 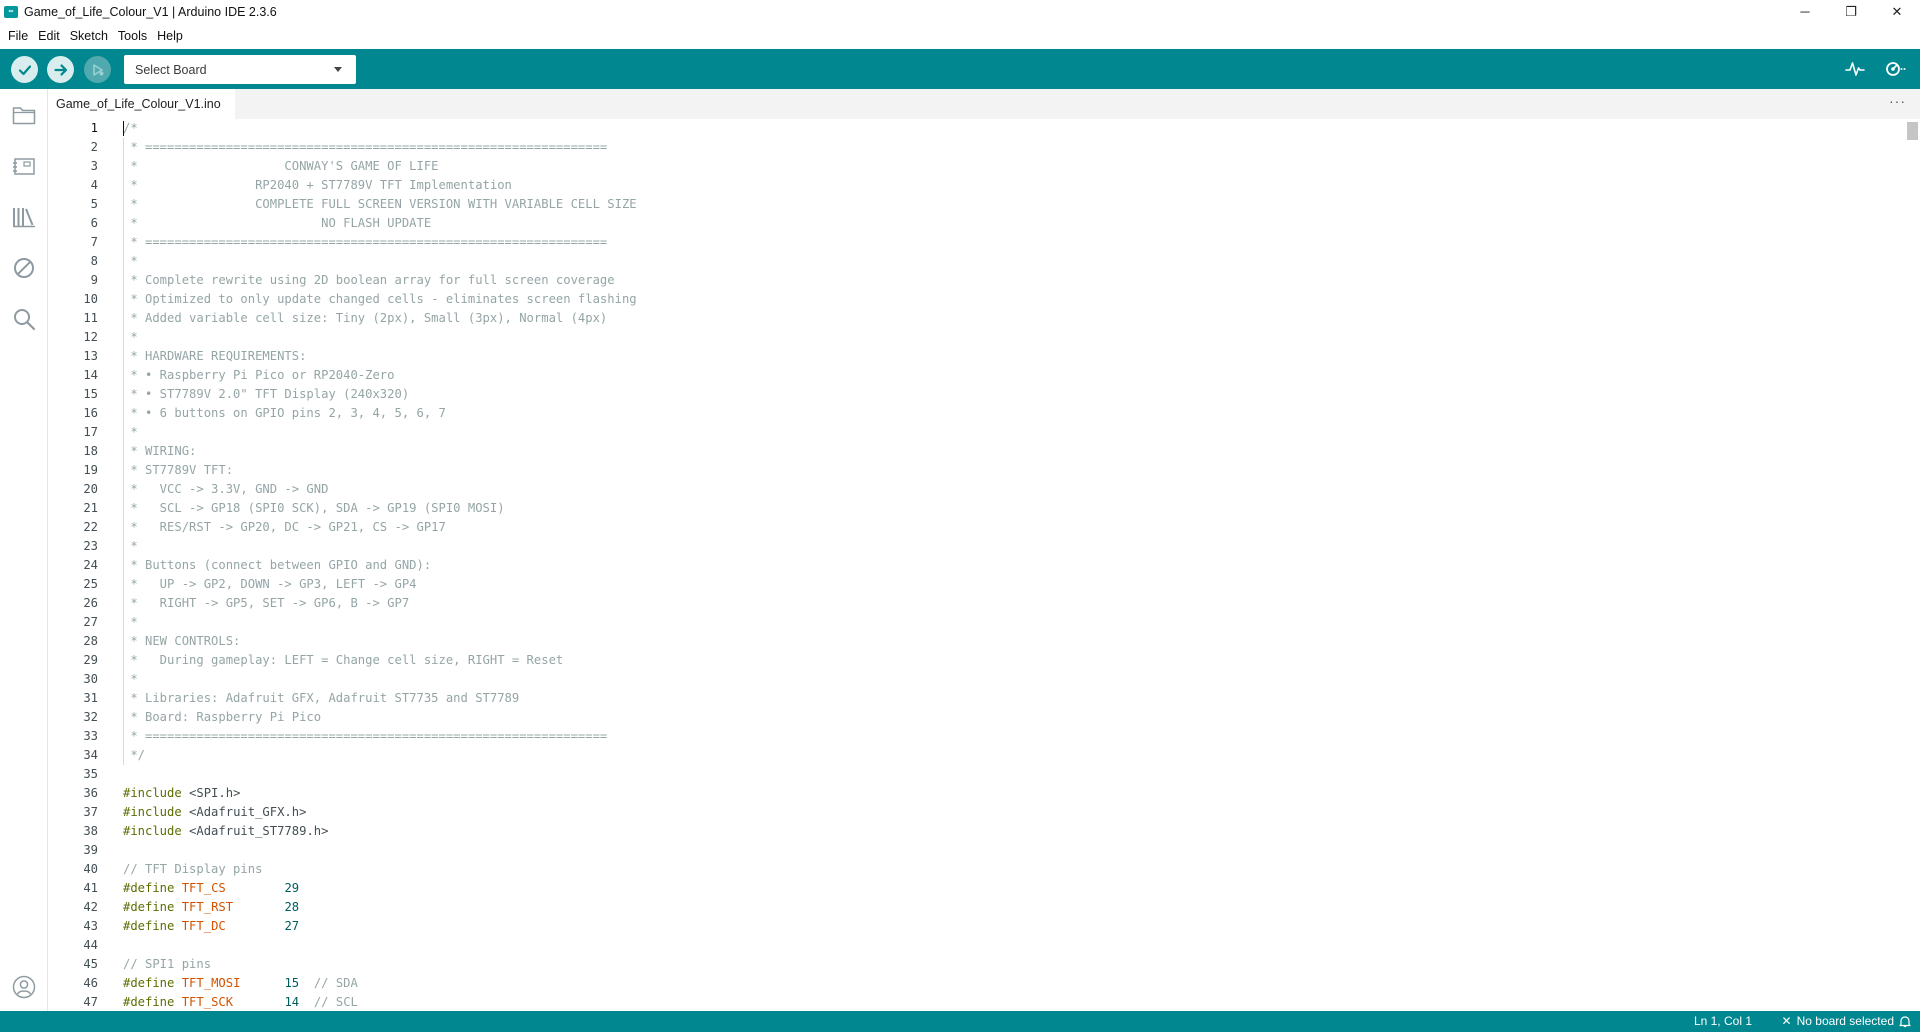 I want to click on line-number: 46, so click(x=90, y=983).